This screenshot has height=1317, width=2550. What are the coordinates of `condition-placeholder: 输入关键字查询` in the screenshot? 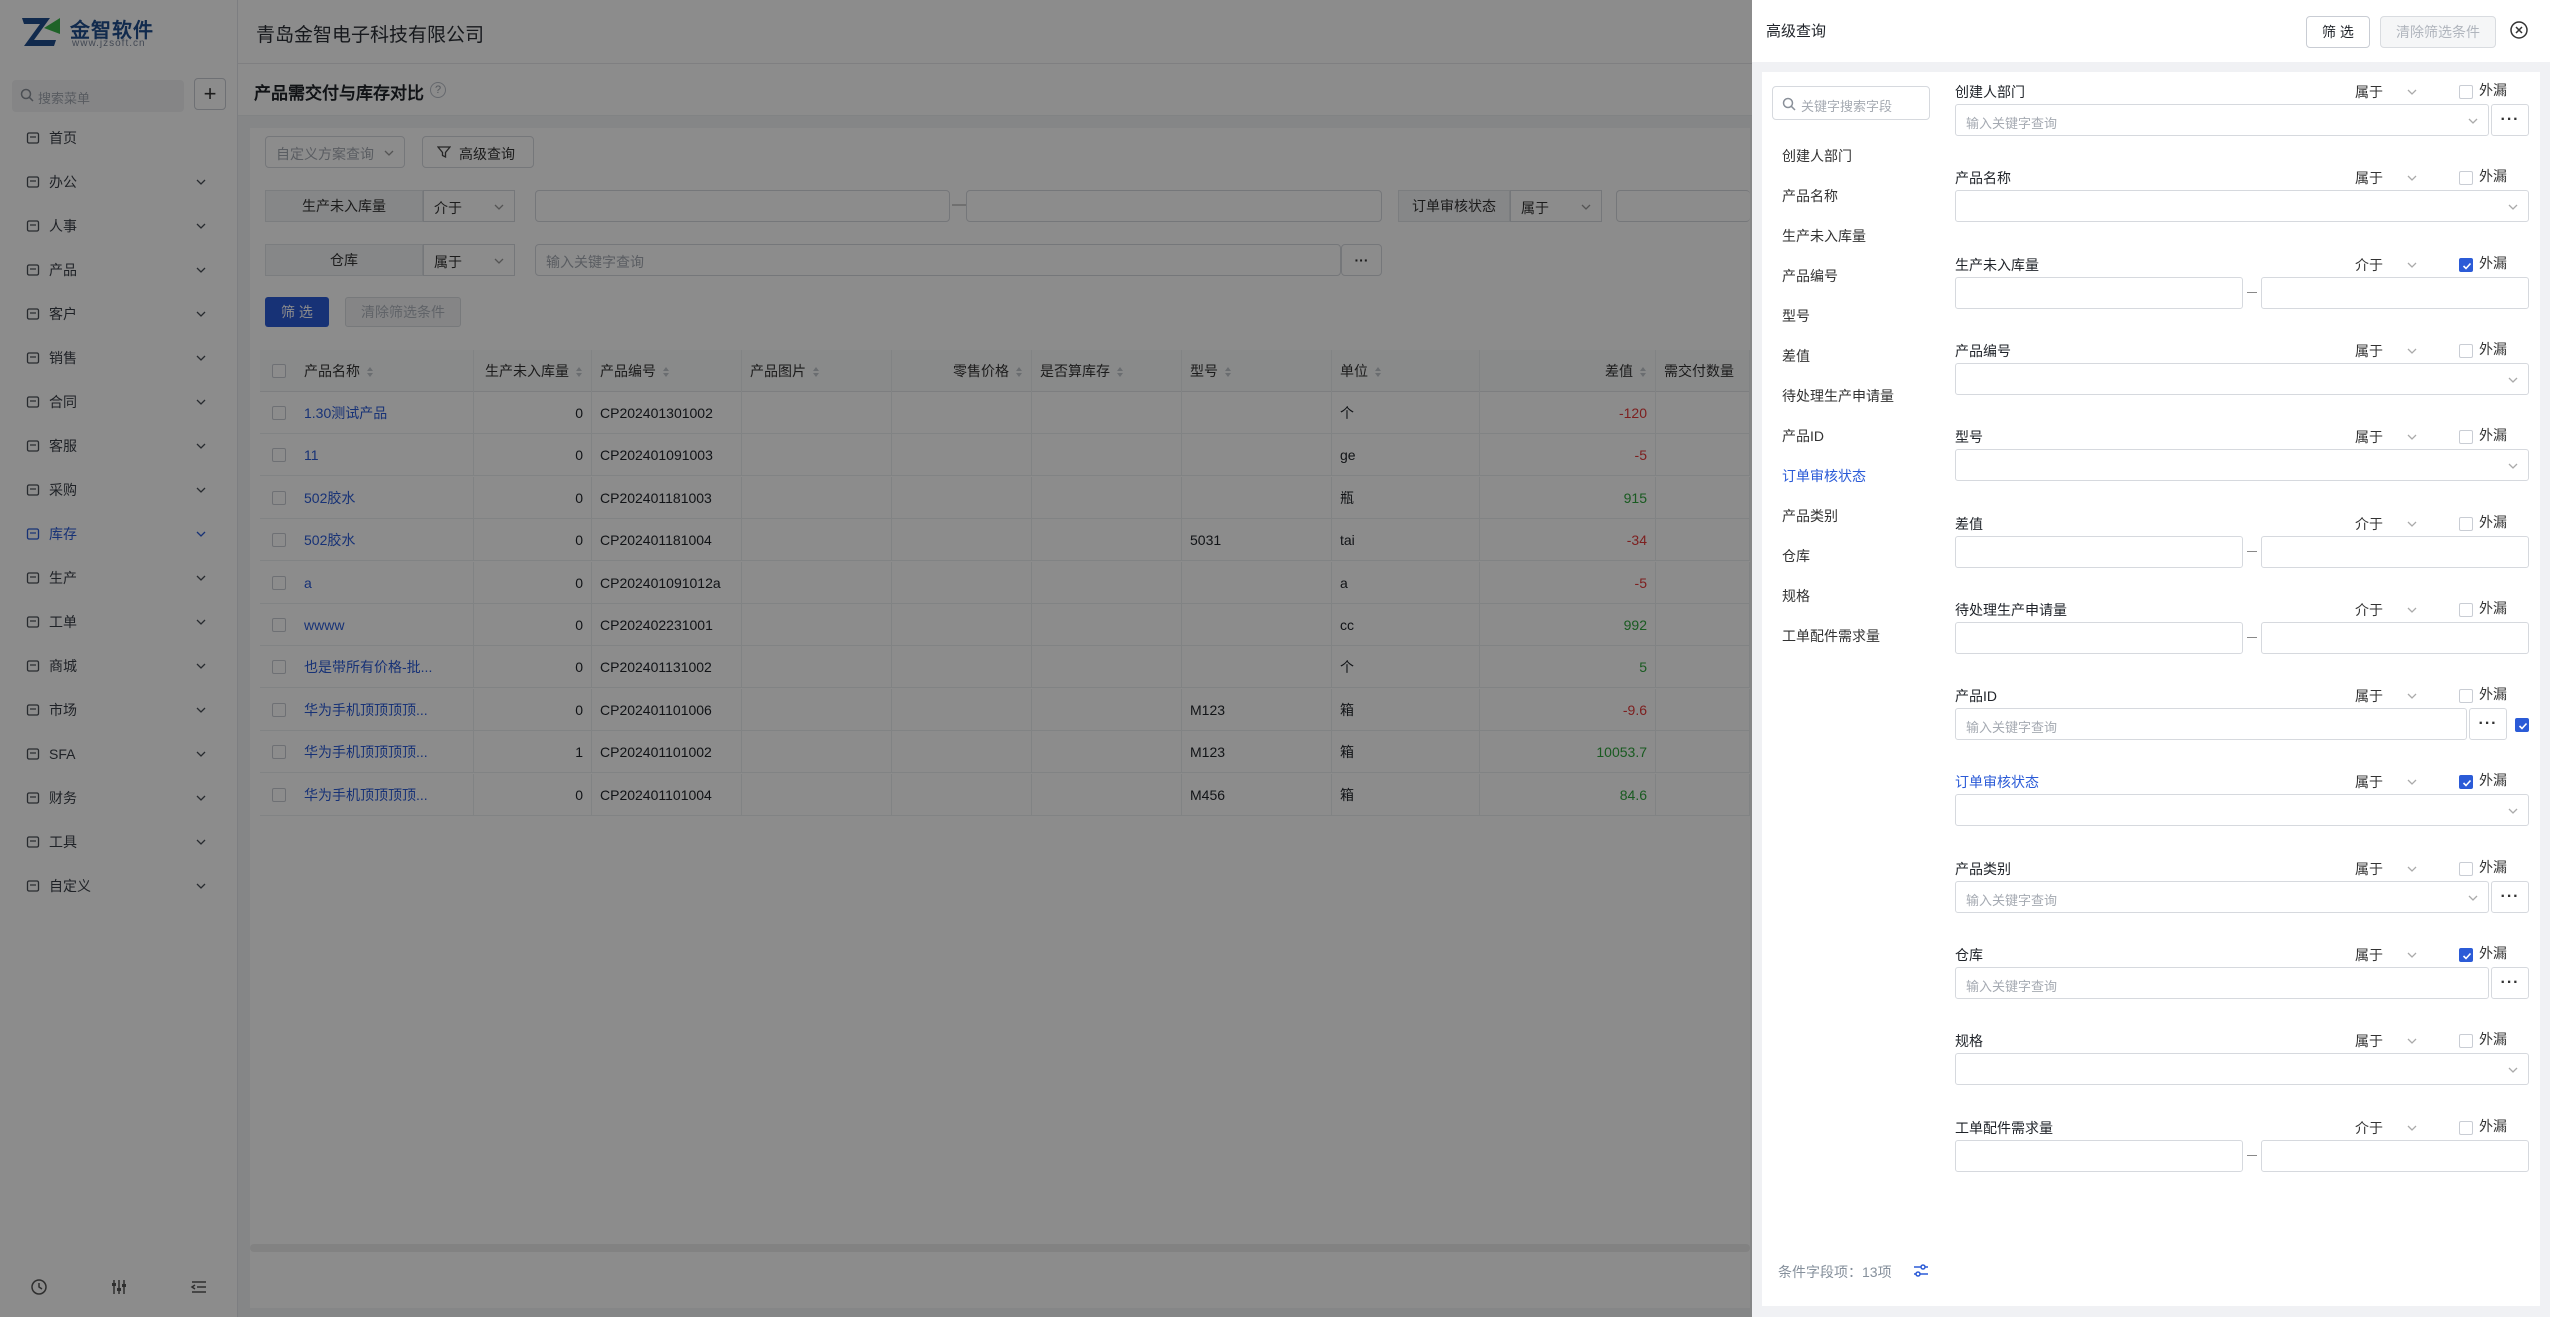 It's located at (2012, 986).